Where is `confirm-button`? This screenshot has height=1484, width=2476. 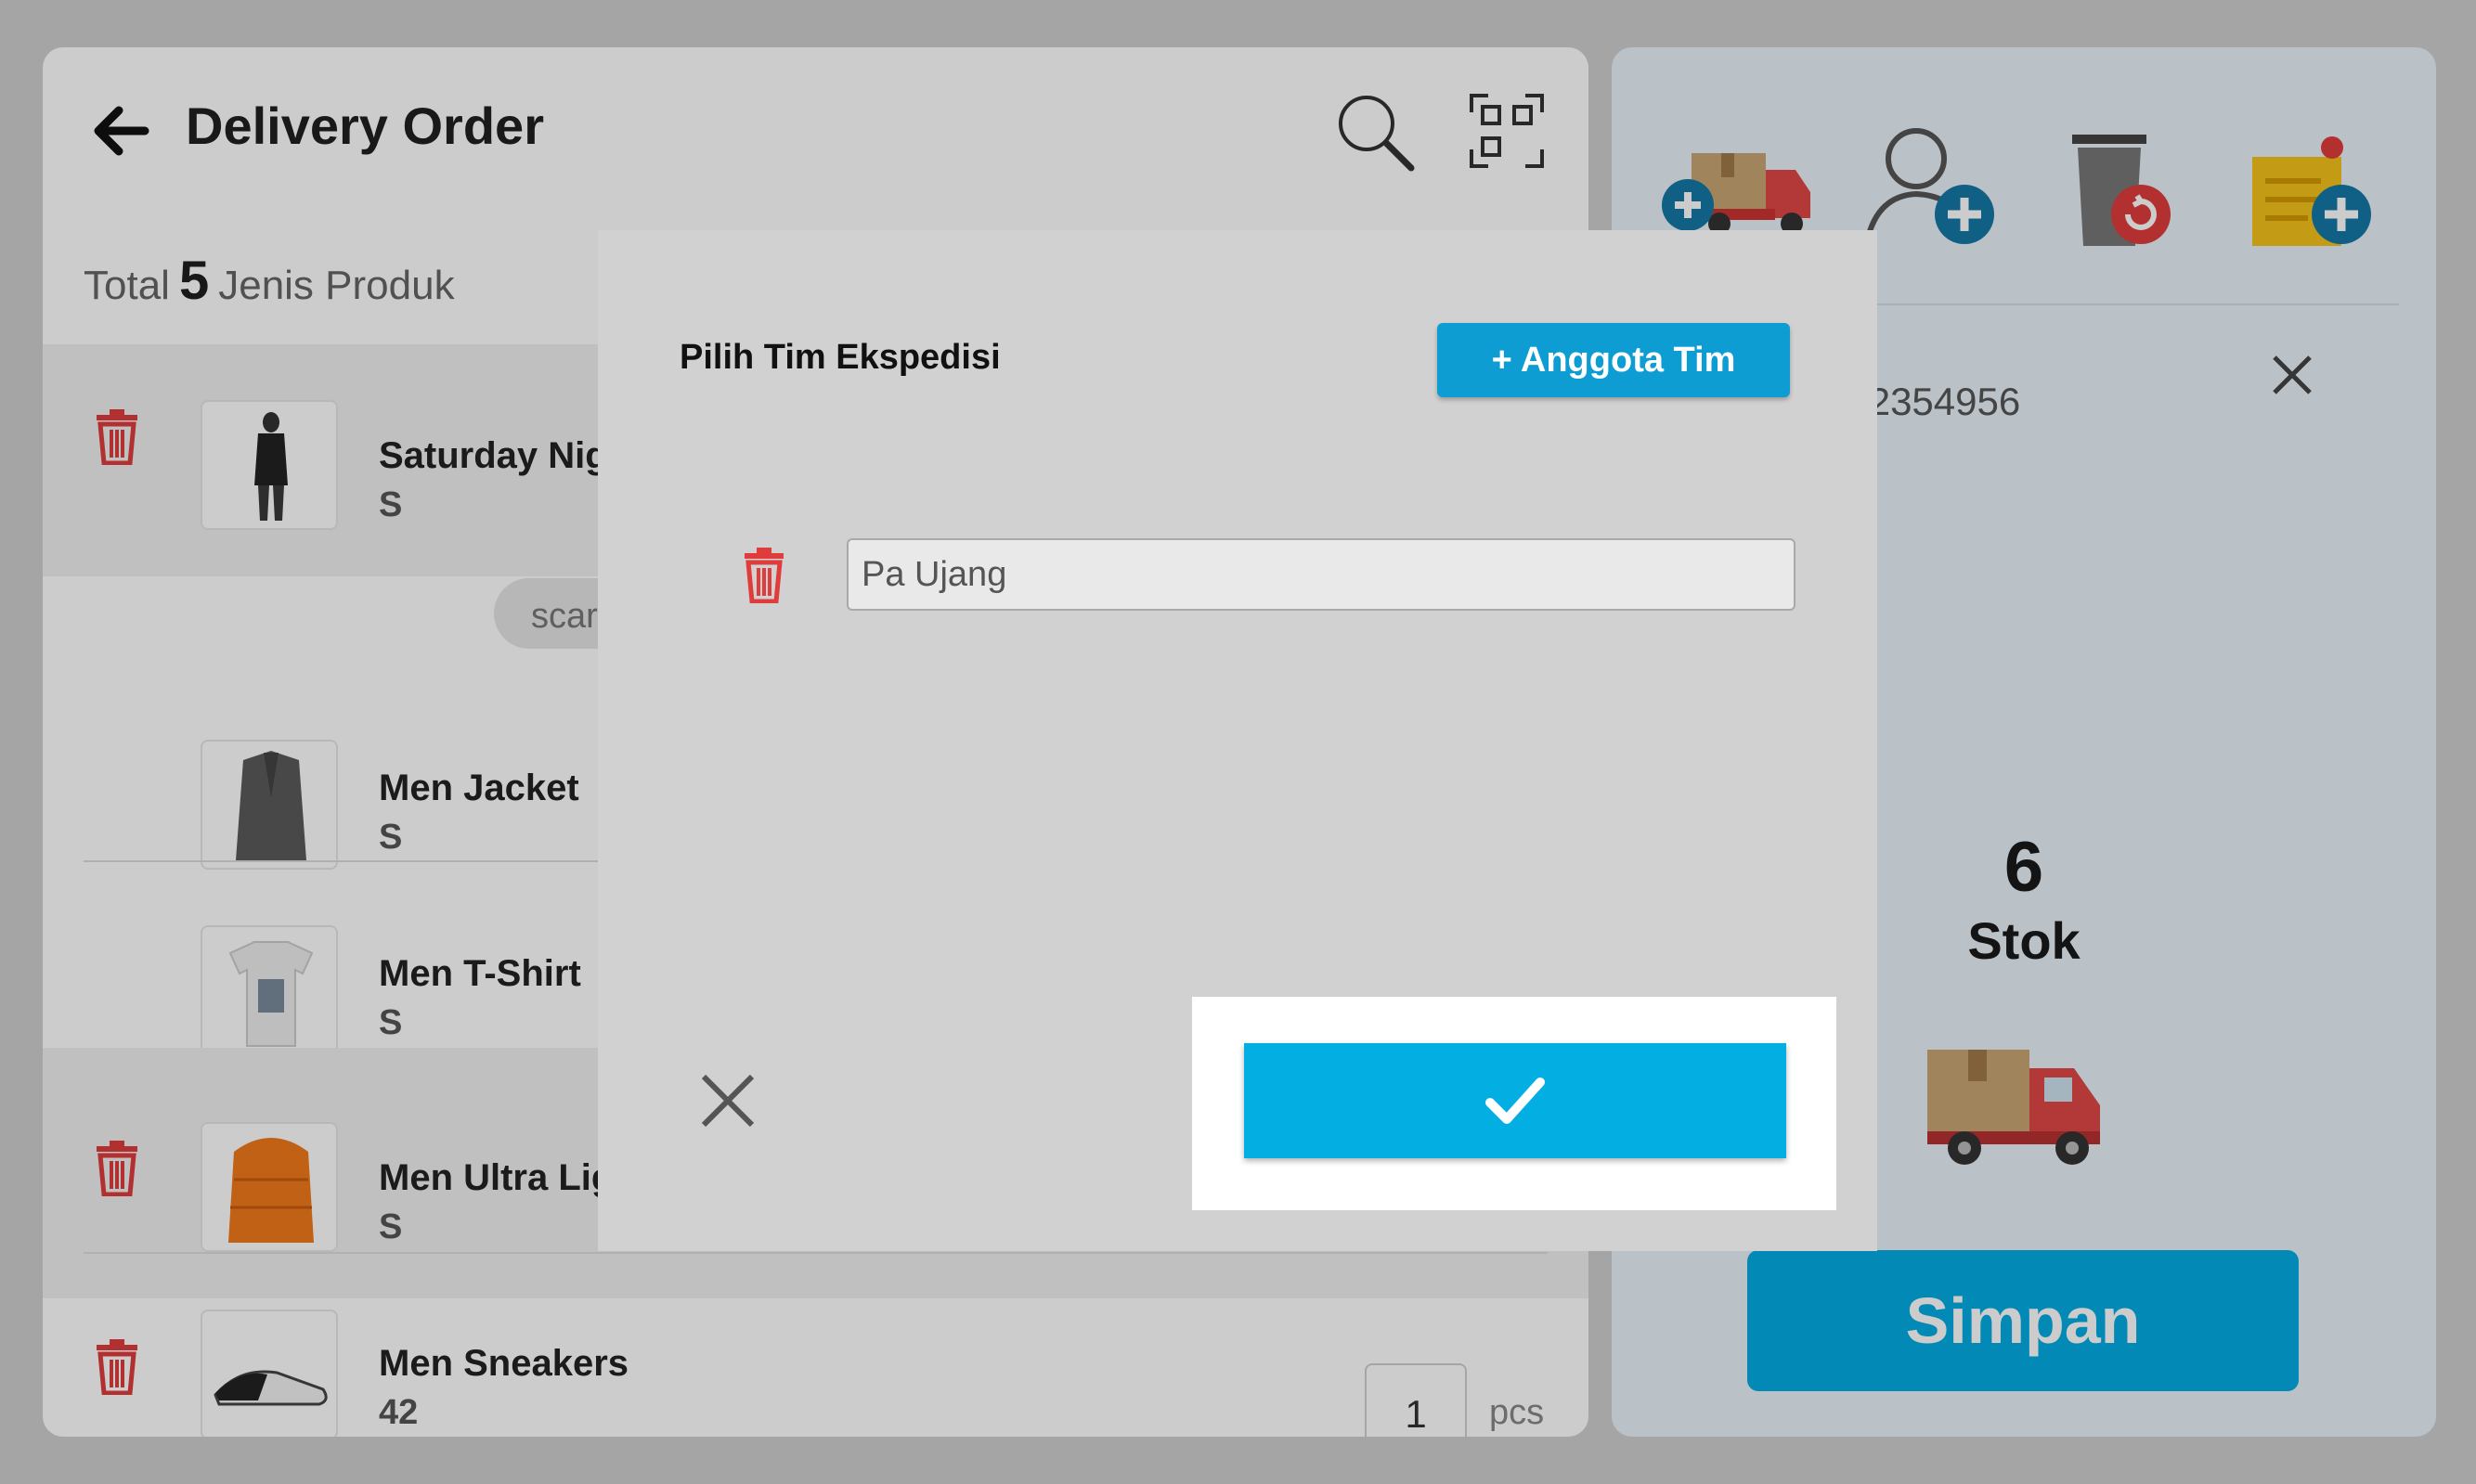 confirm-button is located at coordinates (1515, 1101).